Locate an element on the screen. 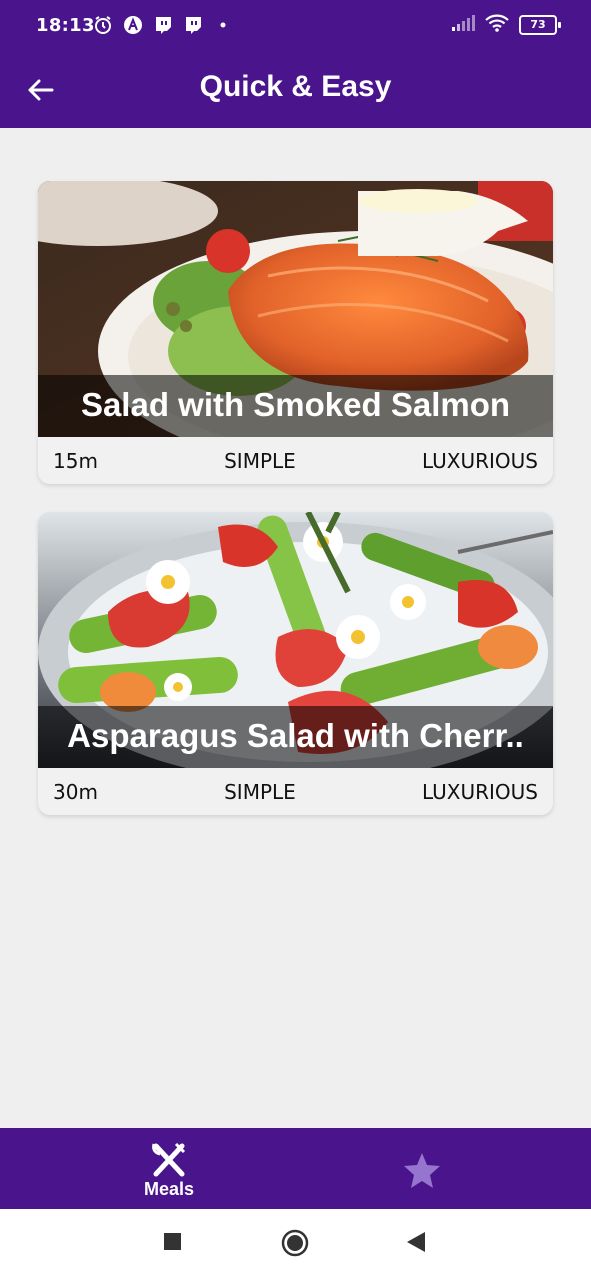 This screenshot has width=591, height=1280. meal-title: Salad with Smoked Salmon is located at coordinates (295, 404).